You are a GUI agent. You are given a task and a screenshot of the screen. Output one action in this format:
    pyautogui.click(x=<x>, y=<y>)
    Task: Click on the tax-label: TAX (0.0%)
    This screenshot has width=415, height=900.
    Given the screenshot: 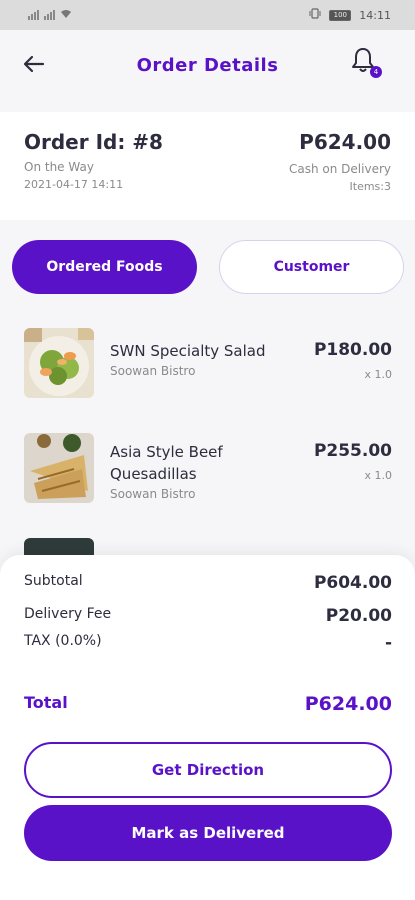 What is the action you would take?
    pyautogui.click(x=63, y=641)
    